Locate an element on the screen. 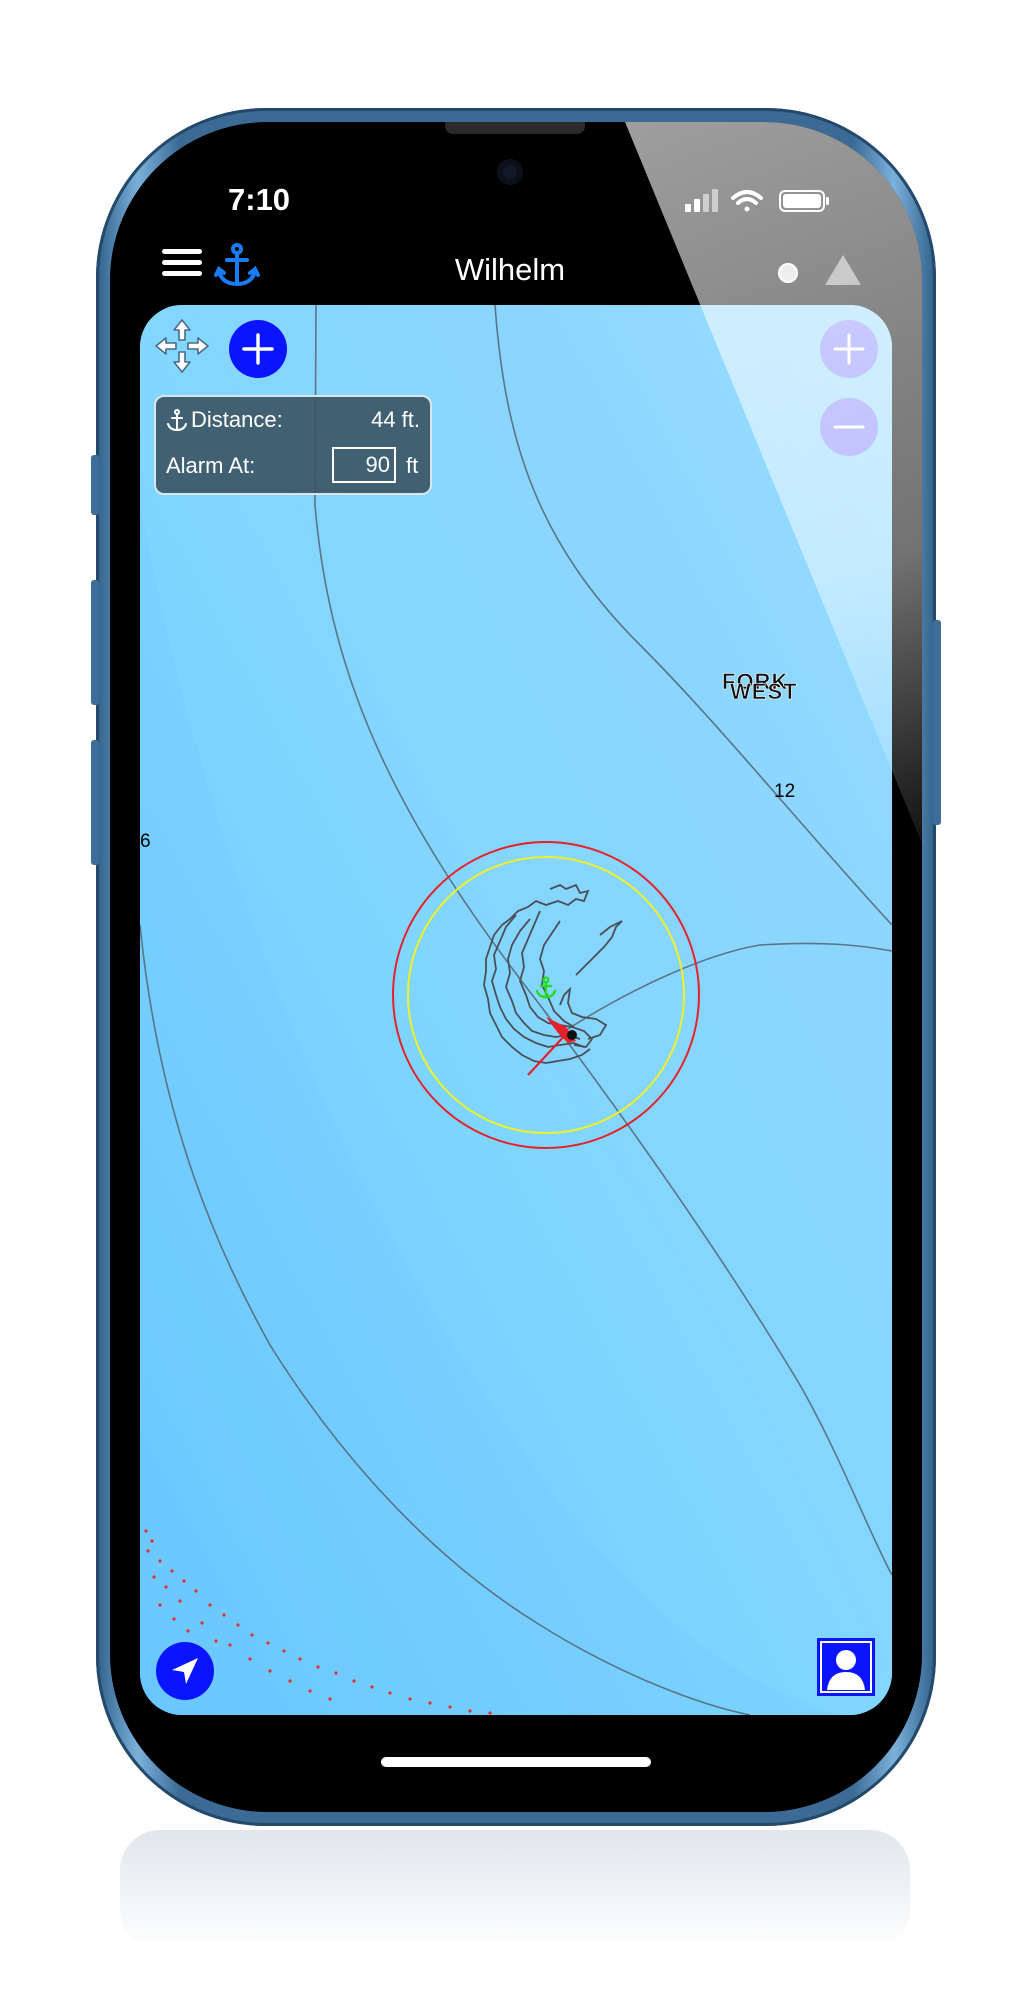 The height and width of the screenshot is (1999, 1032). home-indicator is located at coordinates (516, 1762).